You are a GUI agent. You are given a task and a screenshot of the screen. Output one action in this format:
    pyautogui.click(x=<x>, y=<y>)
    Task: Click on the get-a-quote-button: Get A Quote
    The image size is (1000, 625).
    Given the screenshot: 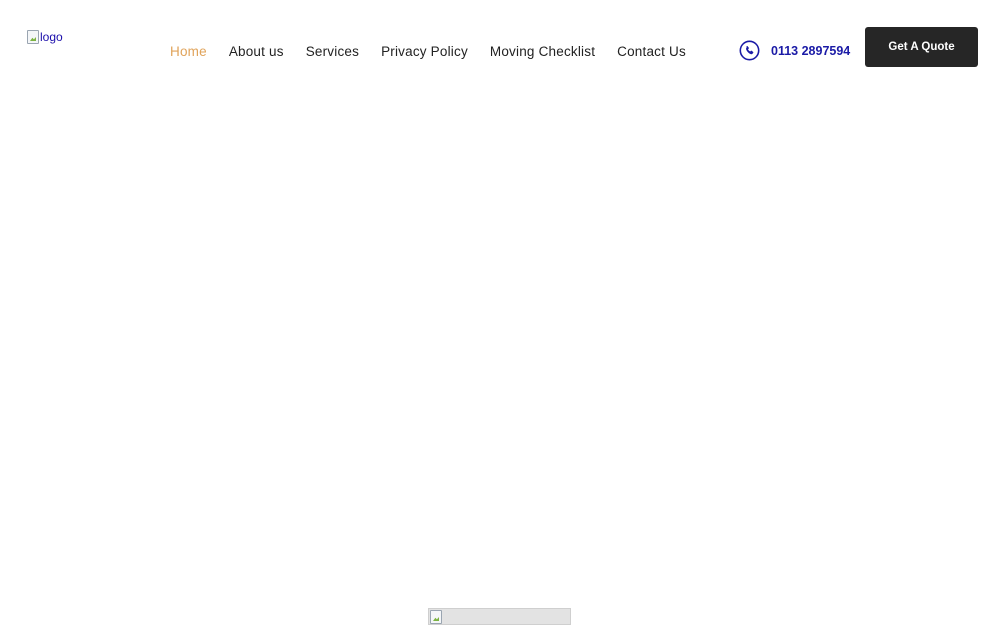 What is the action you would take?
    pyautogui.click(x=921, y=47)
    